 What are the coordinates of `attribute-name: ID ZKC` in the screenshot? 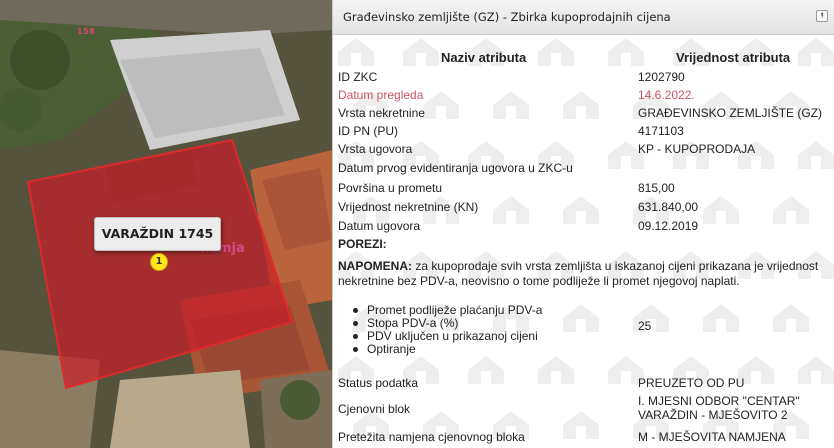 It's located at (358, 77).